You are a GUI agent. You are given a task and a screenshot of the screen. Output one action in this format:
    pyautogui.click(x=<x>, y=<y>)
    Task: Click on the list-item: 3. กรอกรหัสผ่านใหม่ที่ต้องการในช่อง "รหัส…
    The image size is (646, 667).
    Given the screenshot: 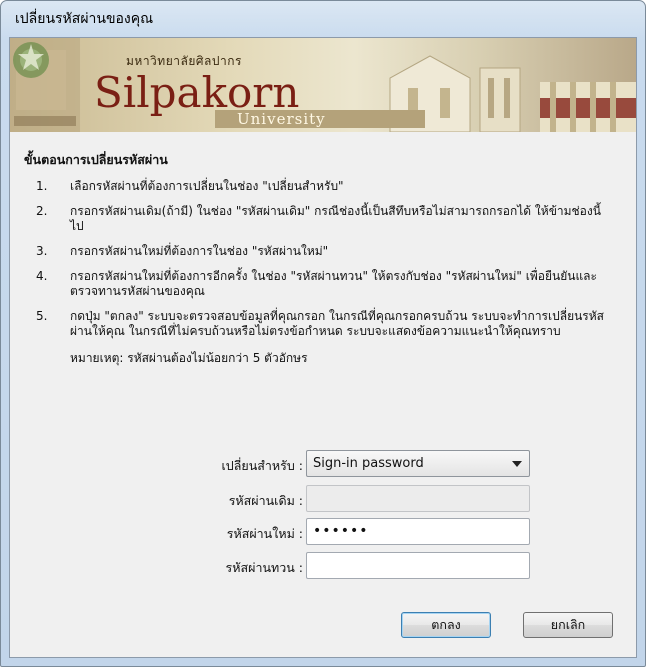 What is the action you would take?
    pyautogui.click(x=324, y=251)
    